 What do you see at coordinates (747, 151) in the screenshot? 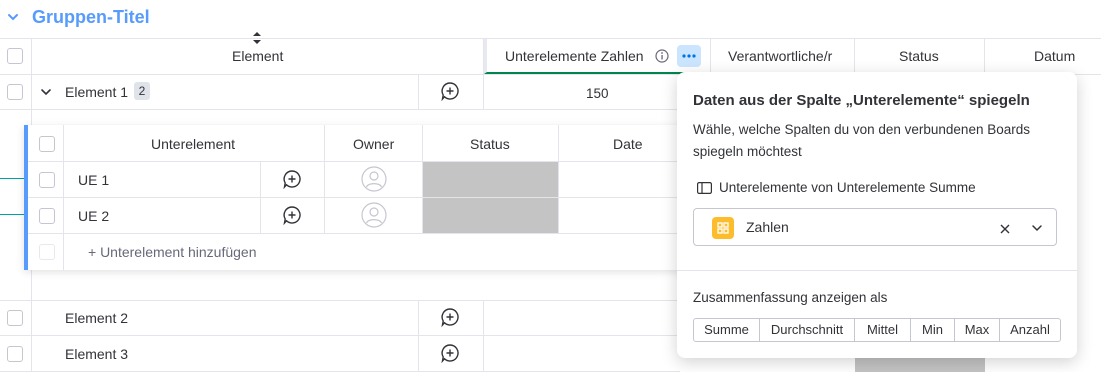
I see `popover-description-line2: spiegeln möchtest` at bounding box center [747, 151].